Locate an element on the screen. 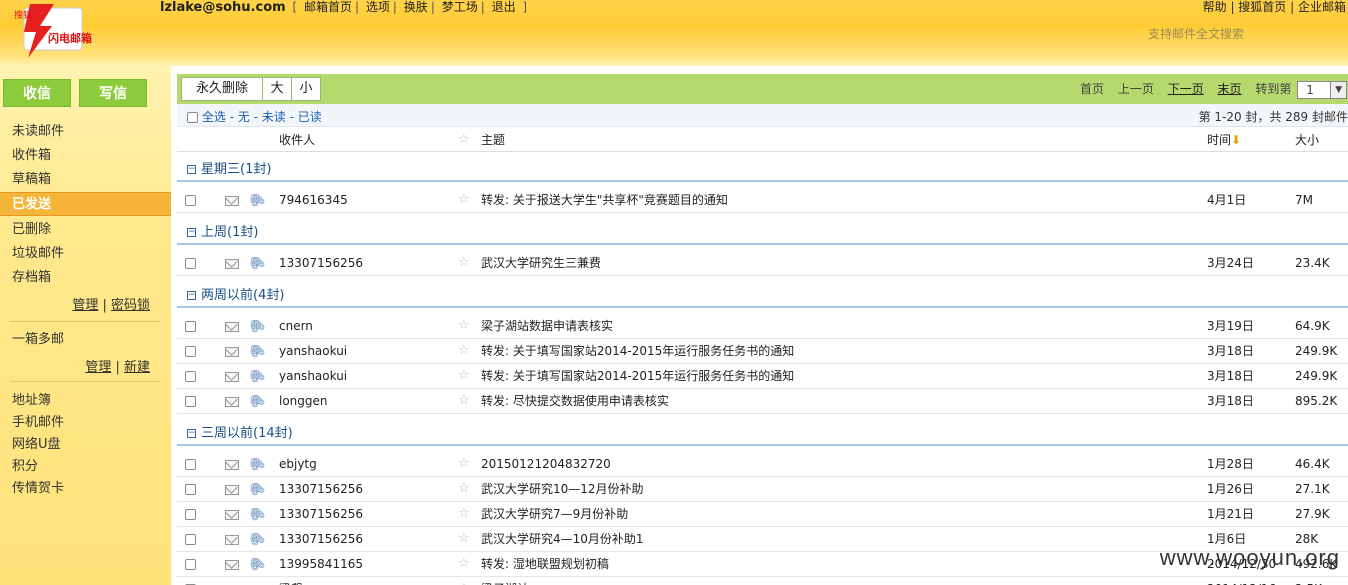 This screenshot has height=585, width=1348. help-link: 帮助 is located at coordinates (1215, 7).